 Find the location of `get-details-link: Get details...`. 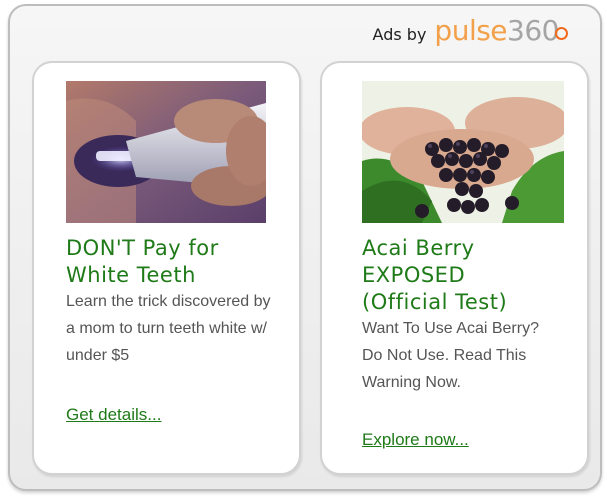

get-details-link: Get details... is located at coordinates (113, 415).